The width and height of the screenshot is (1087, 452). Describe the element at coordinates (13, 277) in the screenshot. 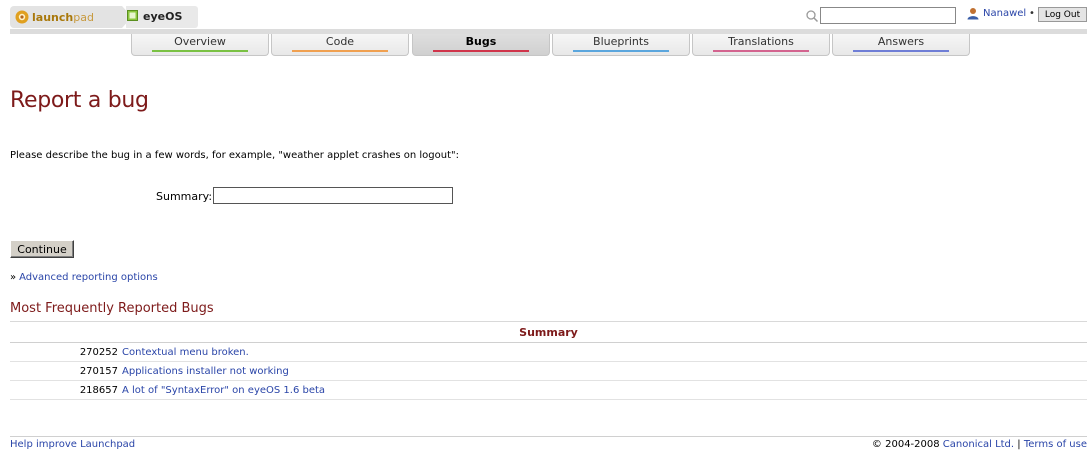

I see `advanced-marker: »` at that location.